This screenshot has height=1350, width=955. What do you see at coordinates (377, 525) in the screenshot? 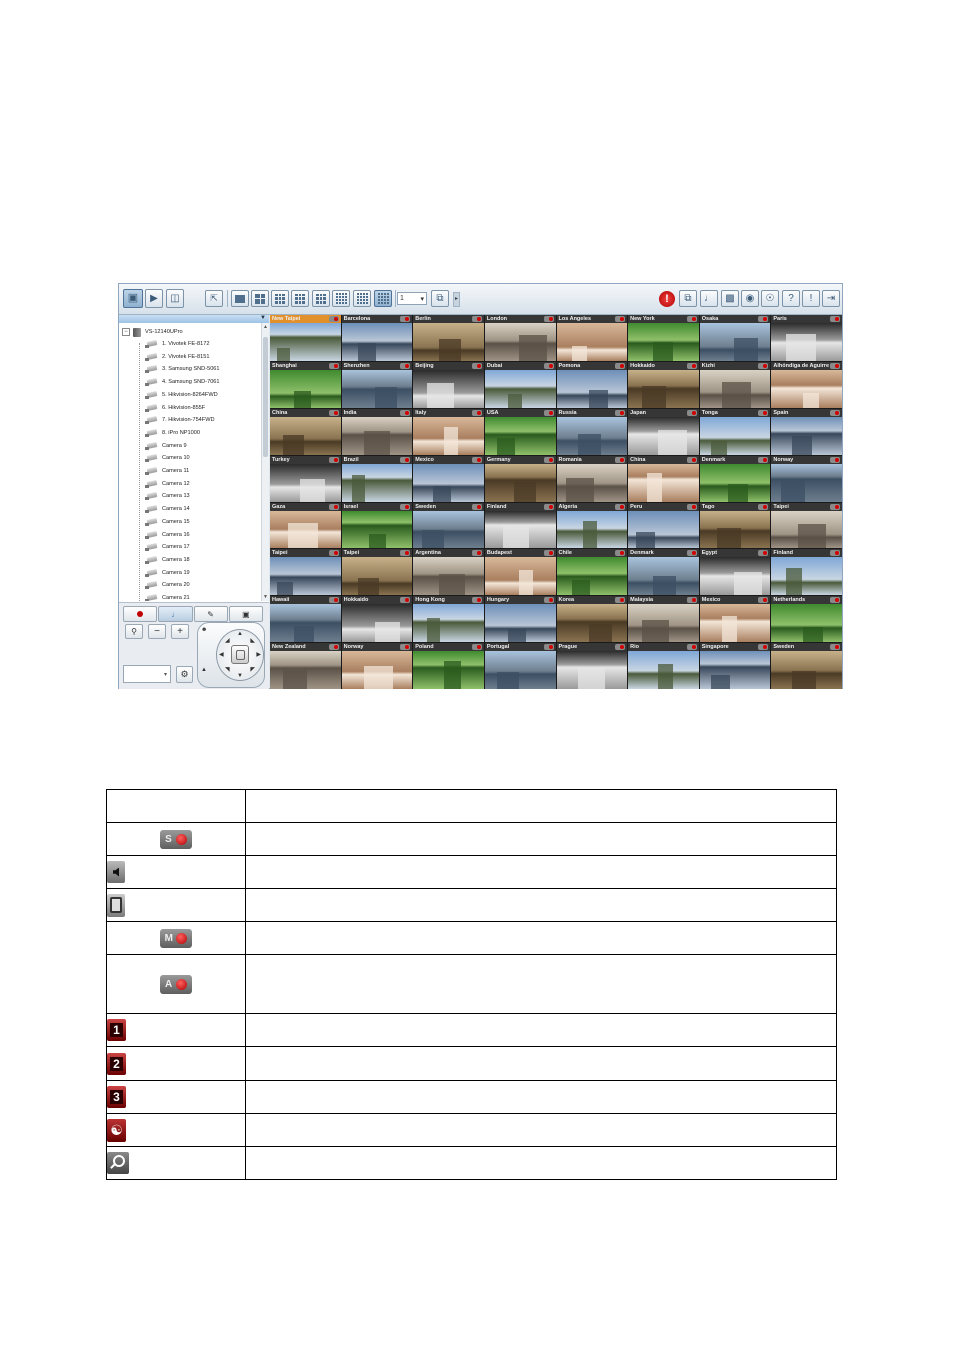
I see `camera-tile: Israel` at bounding box center [377, 525].